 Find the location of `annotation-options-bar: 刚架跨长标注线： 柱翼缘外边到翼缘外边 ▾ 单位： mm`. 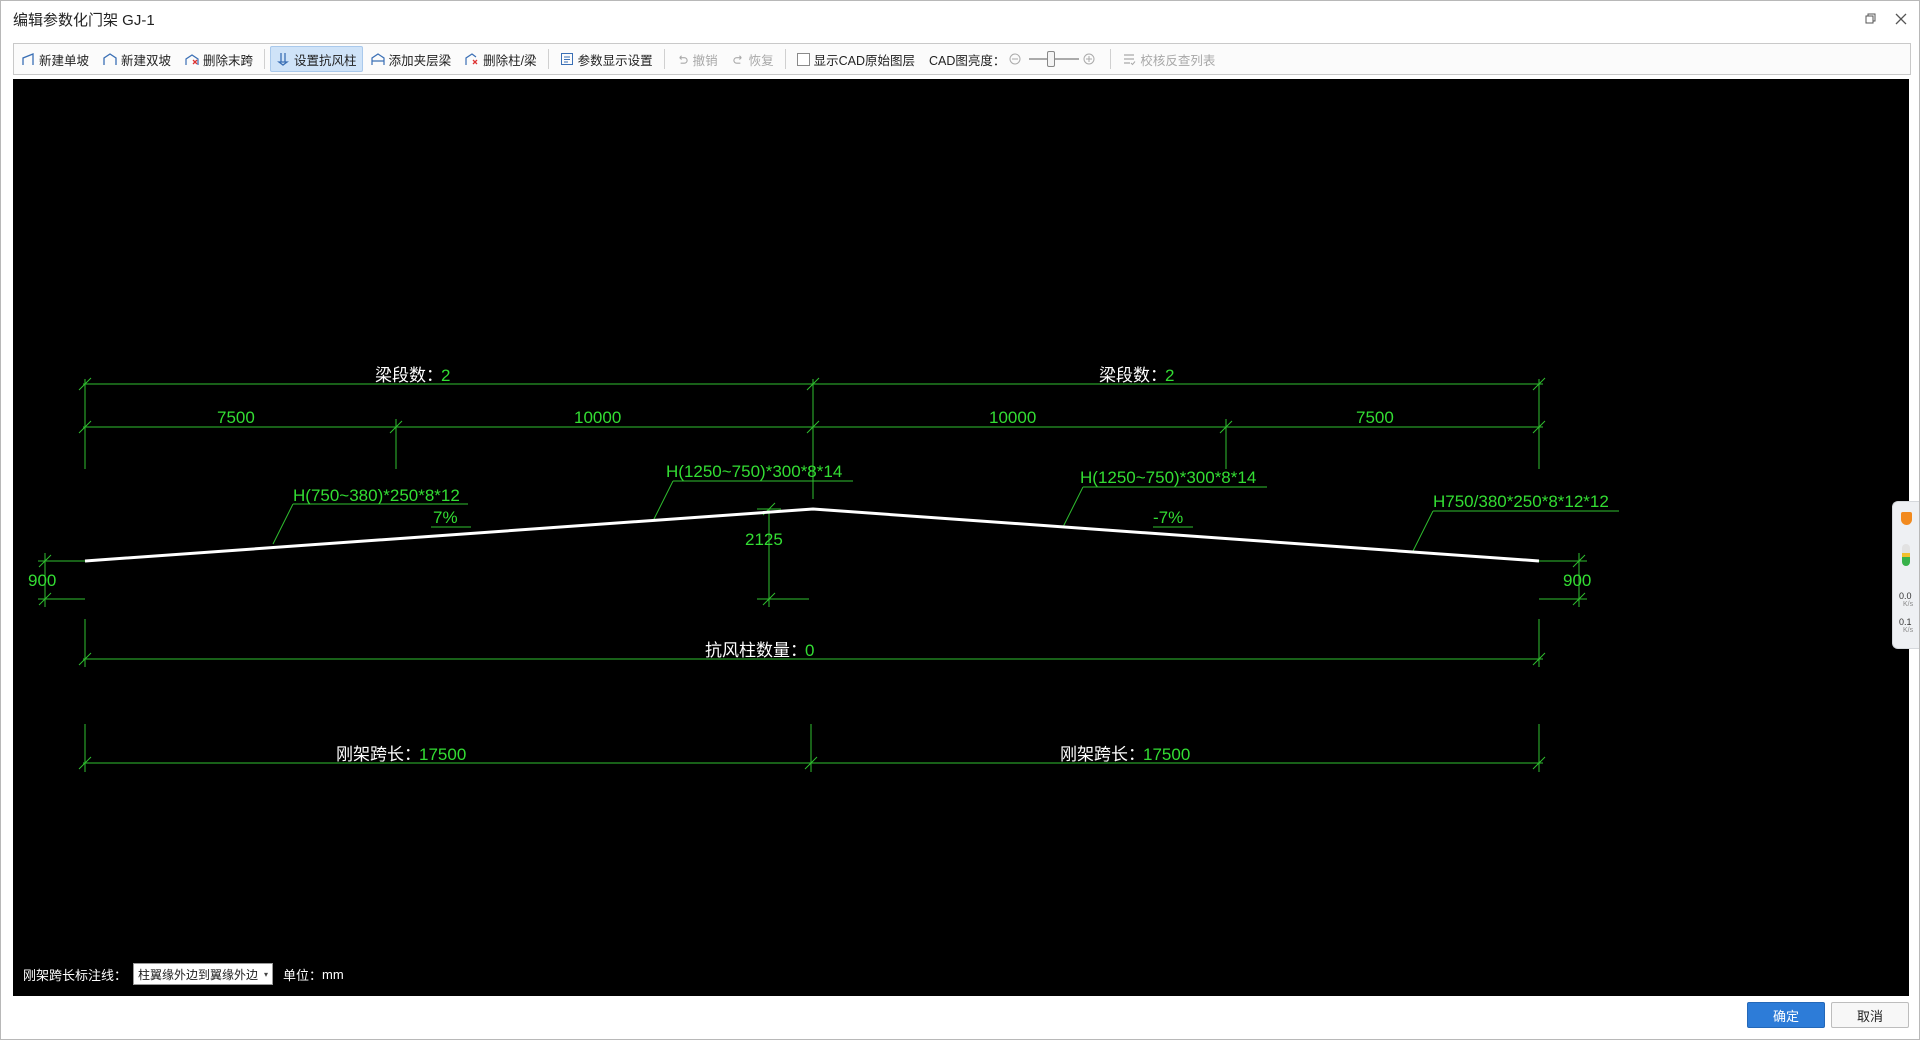

annotation-options-bar: 刚架跨长标注线： 柱翼缘外边到翼缘外边 ▾ 单位： mm is located at coordinates (183, 974).